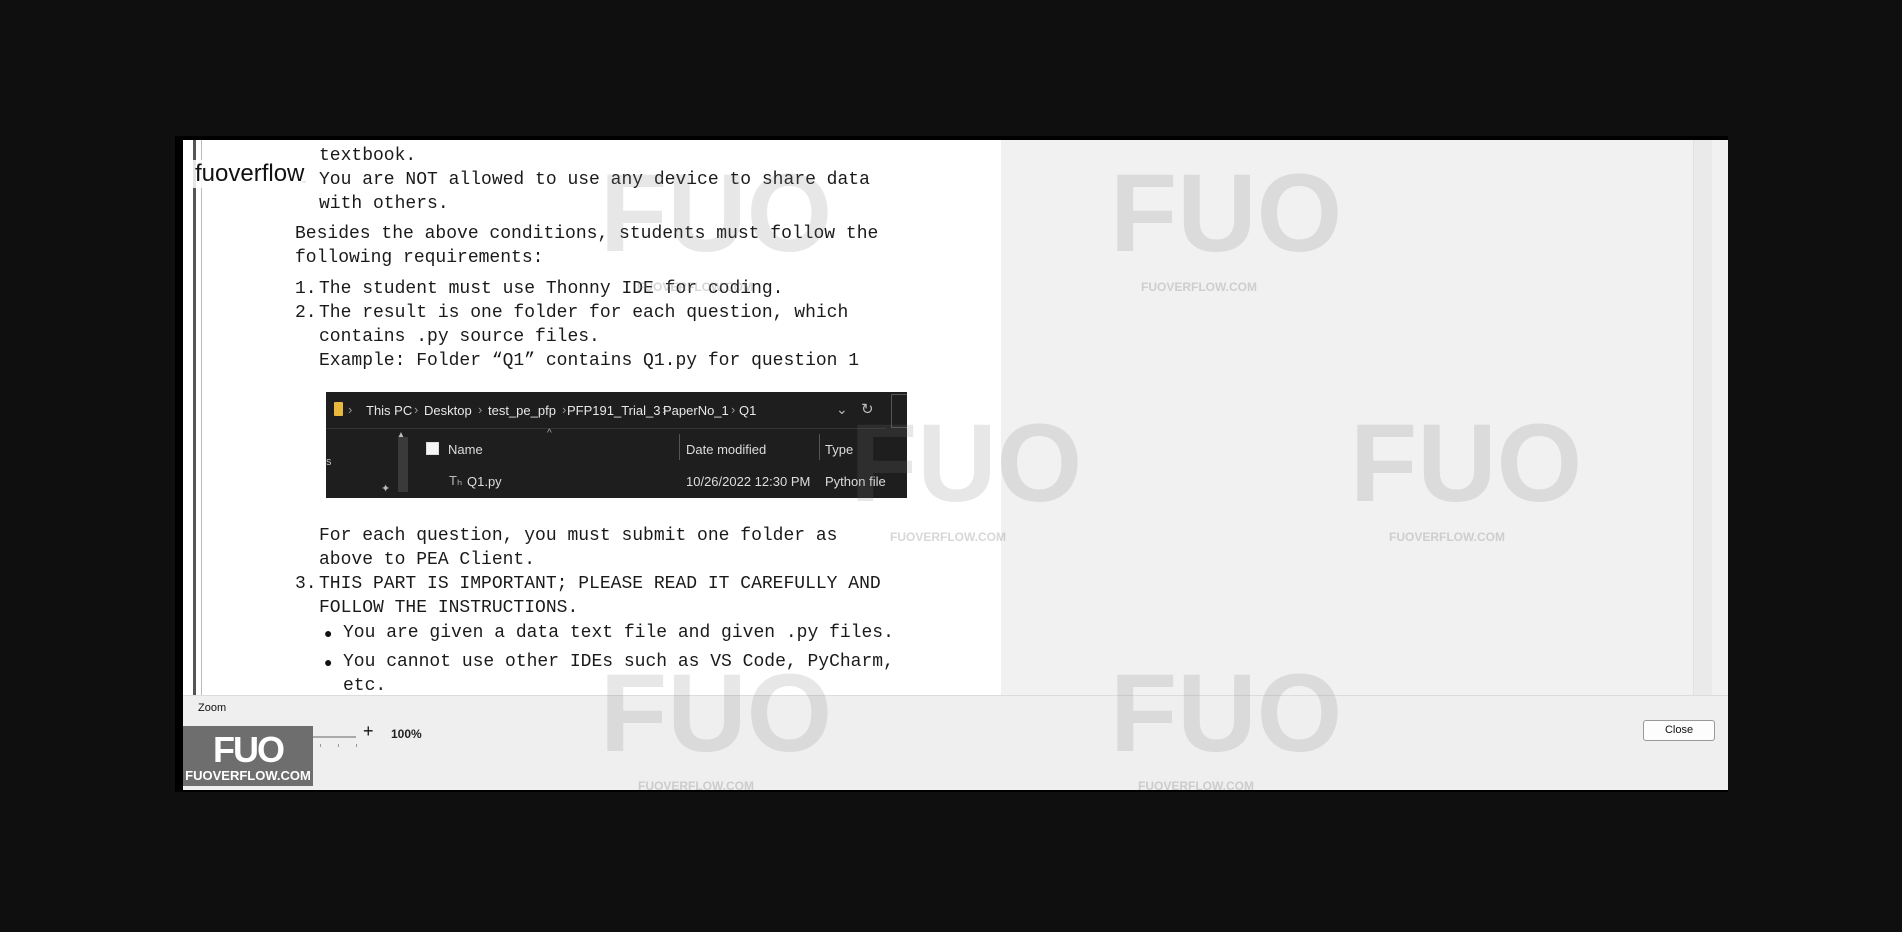  What do you see at coordinates (427, 560) in the screenshot?
I see `doc-line: above to PEA Client.` at bounding box center [427, 560].